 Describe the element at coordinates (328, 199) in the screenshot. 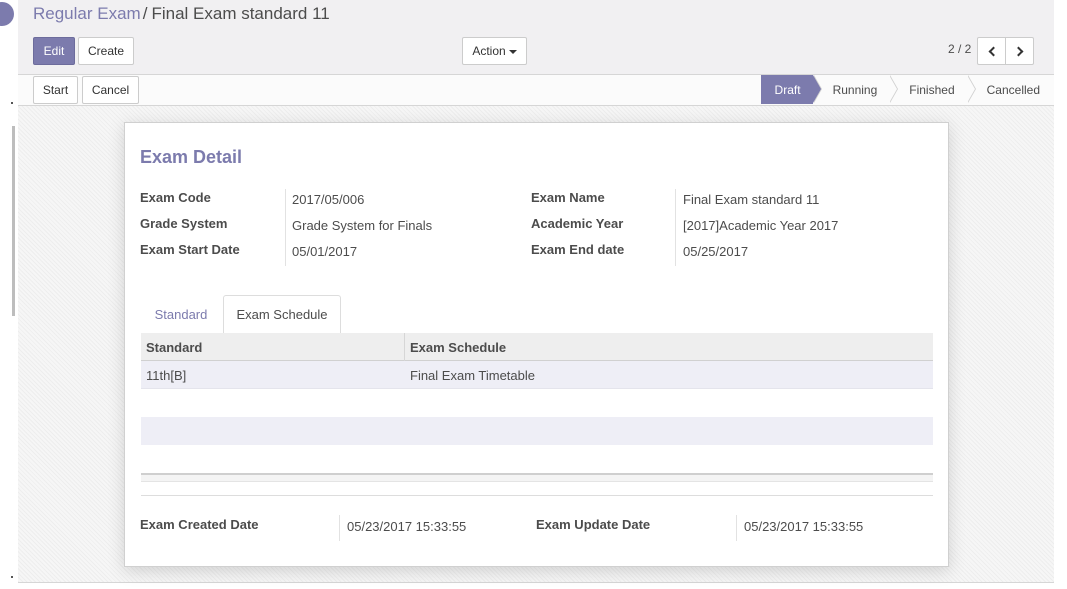

I see `exam-code-value: 2017/05/006` at that location.